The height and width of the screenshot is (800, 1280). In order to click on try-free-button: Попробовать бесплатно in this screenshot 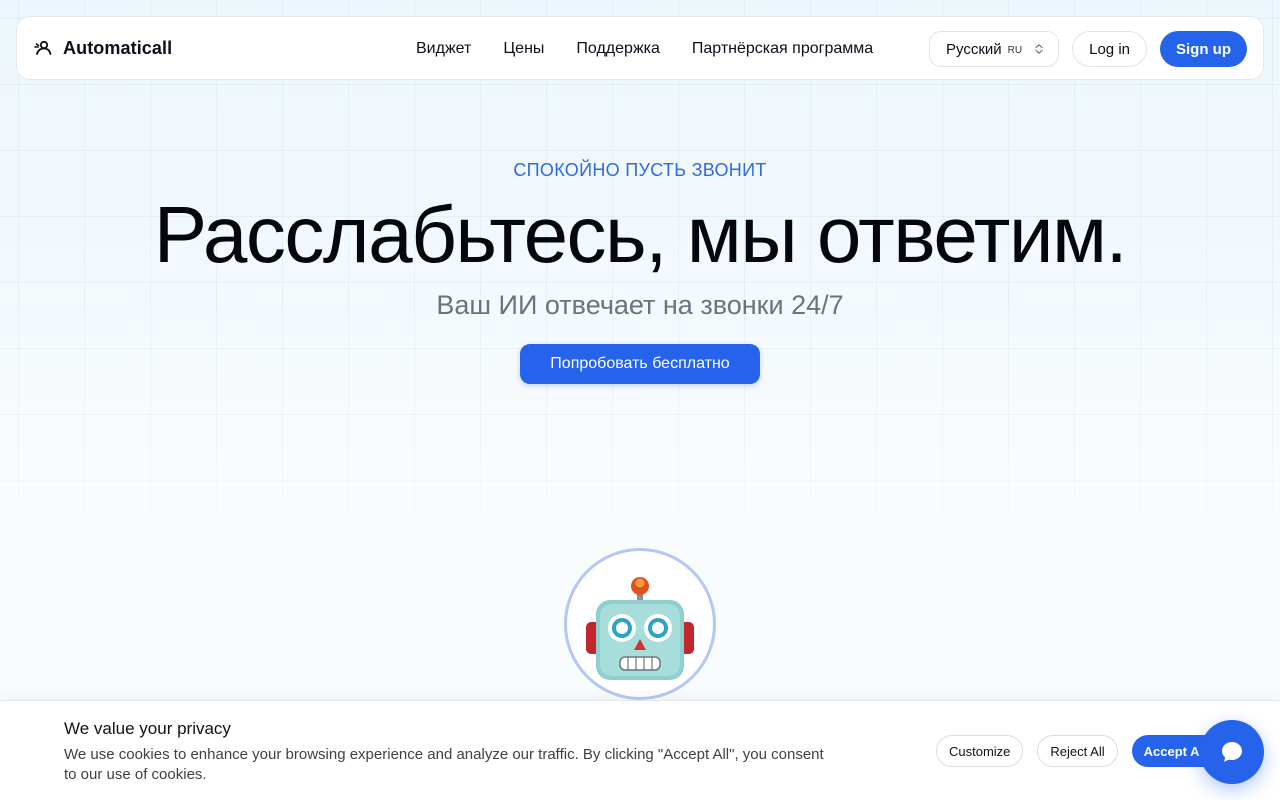, I will do `click(640, 364)`.